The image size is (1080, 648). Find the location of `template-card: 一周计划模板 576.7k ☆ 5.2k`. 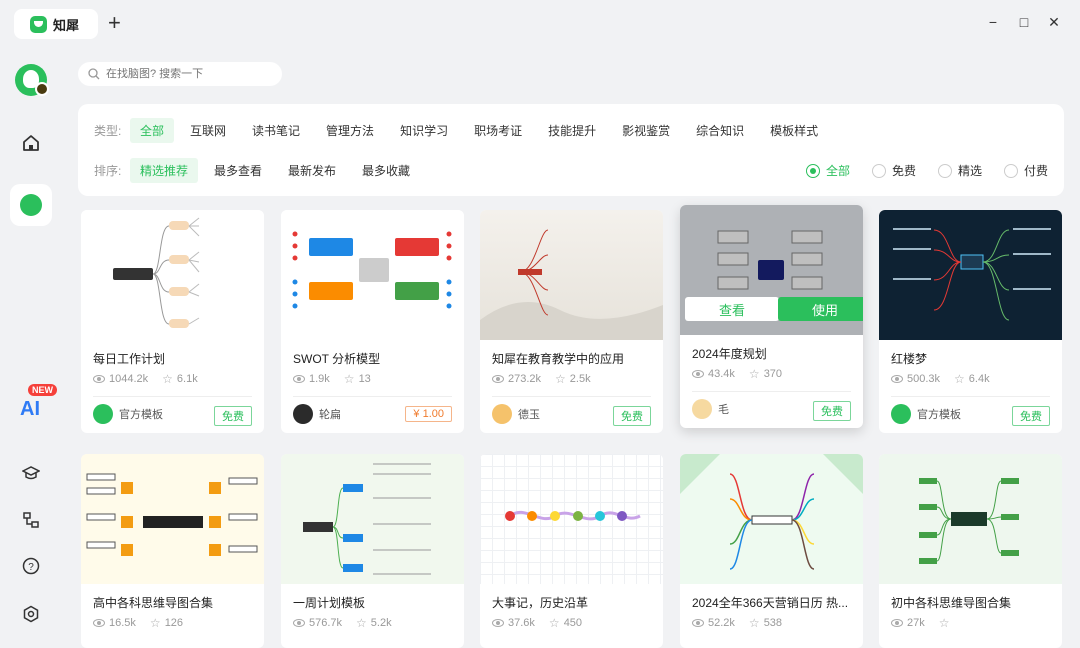

template-card: 一周计划模板 576.7k ☆ 5.2k is located at coordinates (372, 551).